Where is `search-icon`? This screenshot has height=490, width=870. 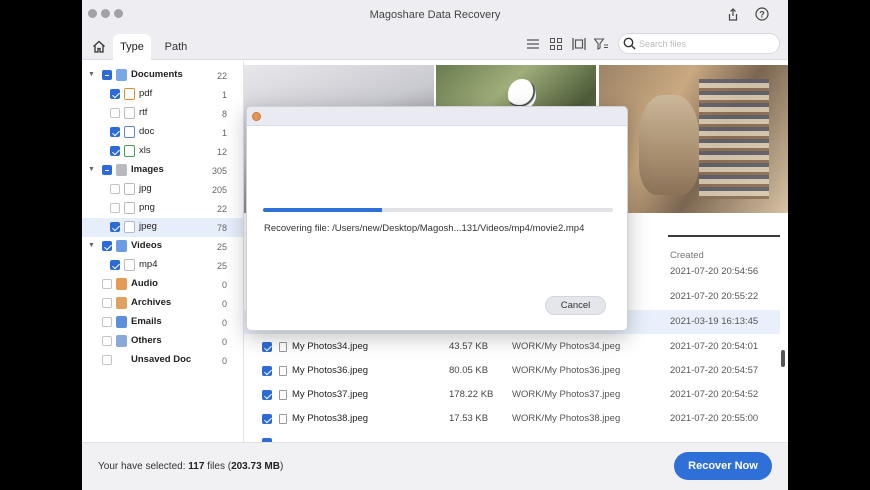
search-icon is located at coordinates (629, 45).